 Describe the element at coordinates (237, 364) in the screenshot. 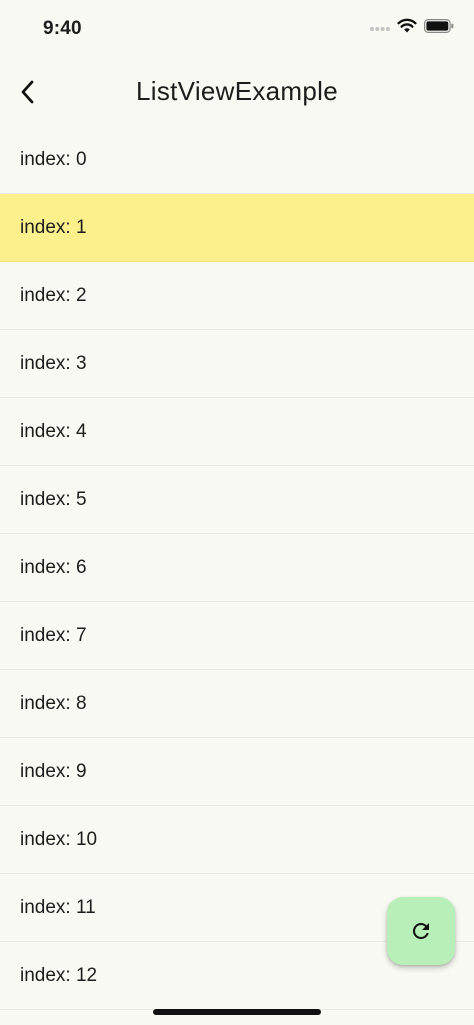

I see `list-item: index: 3` at that location.